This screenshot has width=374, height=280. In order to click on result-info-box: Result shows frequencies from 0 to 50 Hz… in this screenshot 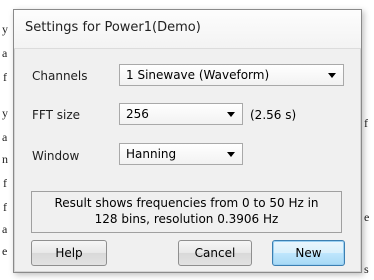, I will do `click(186, 212)`.